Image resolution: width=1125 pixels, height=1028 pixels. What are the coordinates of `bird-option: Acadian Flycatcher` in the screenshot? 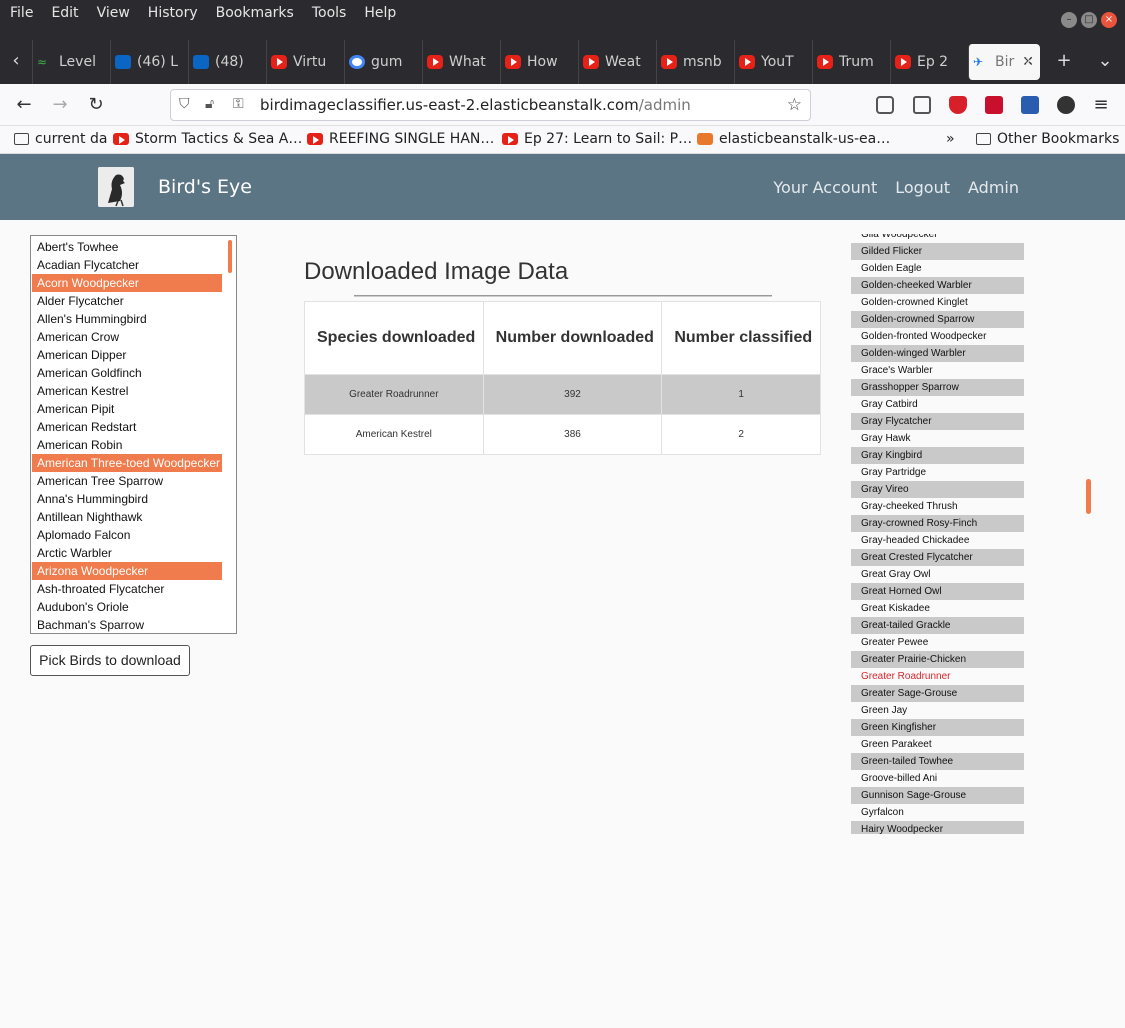 It's located at (127, 265).